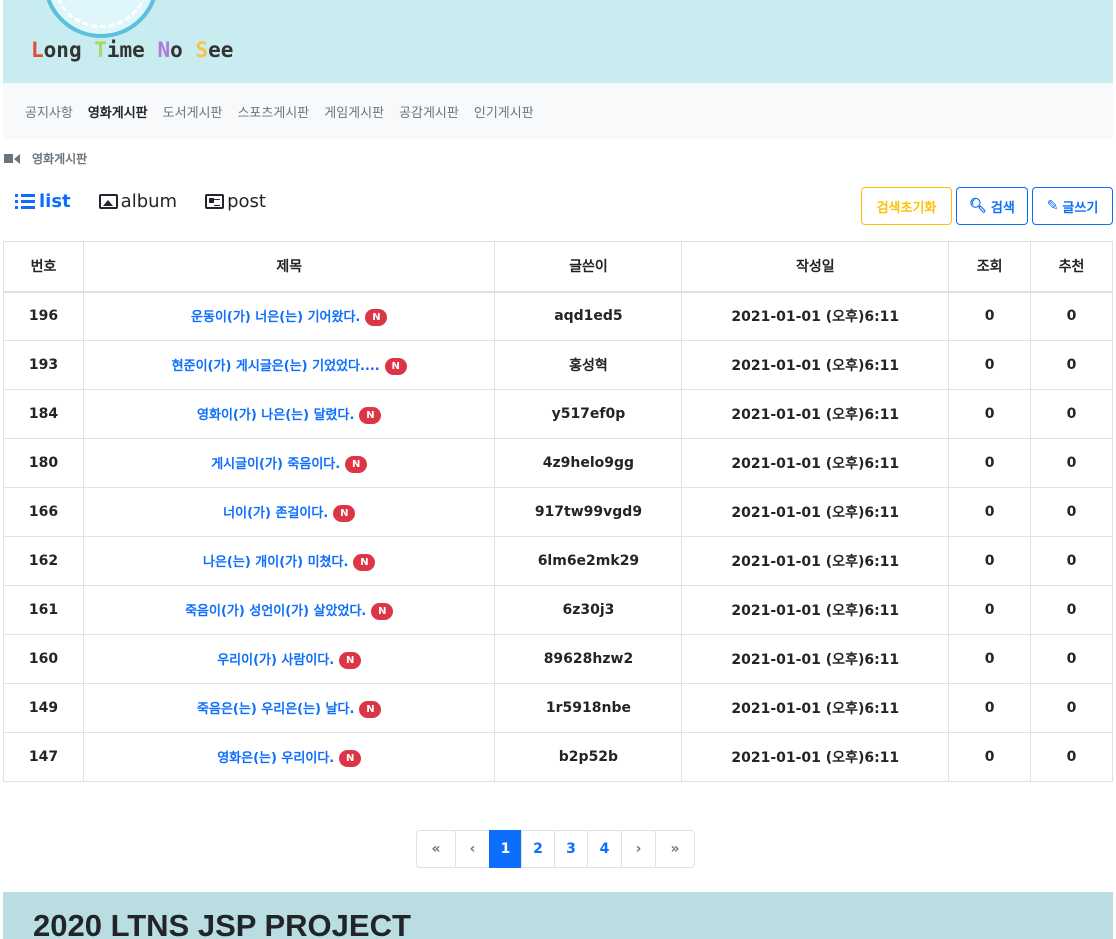 The width and height of the screenshot is (1116, 939). What do you see at coordinates (43, 316) in the screenshot?
I see `cell-number: 196` at bounding box center [43, 316].